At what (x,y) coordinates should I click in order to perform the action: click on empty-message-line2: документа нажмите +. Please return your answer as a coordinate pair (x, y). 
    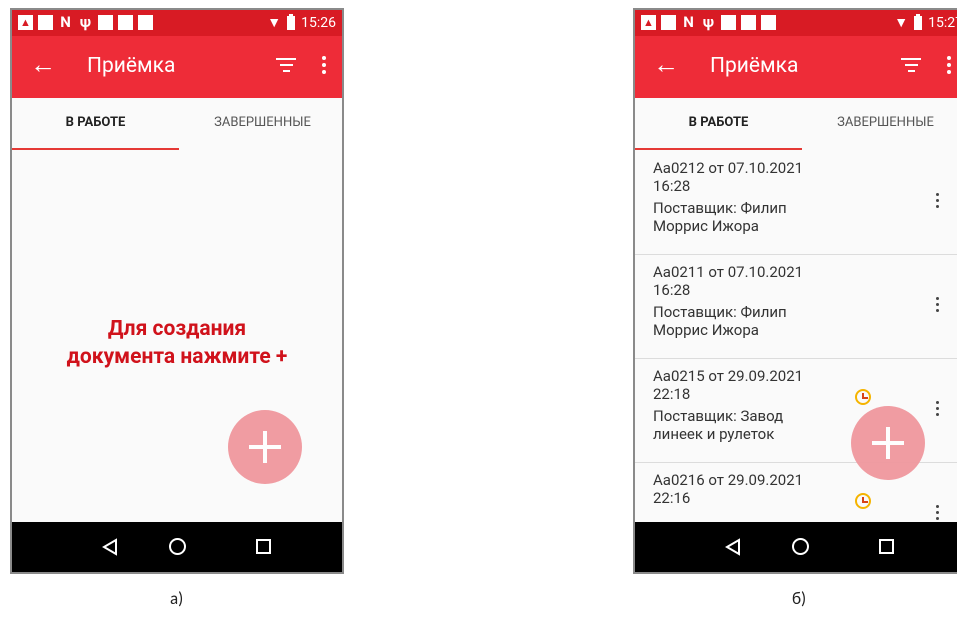
    Looking at the image, I should click on (177, 357).